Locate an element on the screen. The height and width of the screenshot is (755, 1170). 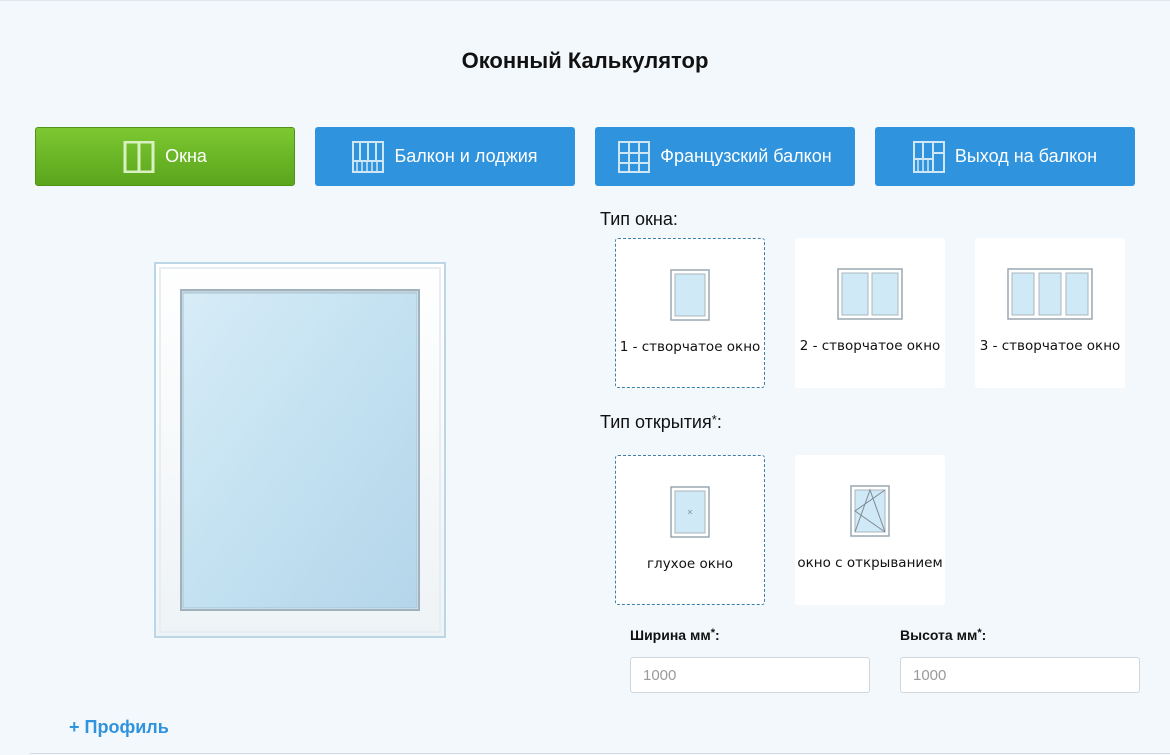
window-type-label: Тип окна: is located at coordinates (639, 219).